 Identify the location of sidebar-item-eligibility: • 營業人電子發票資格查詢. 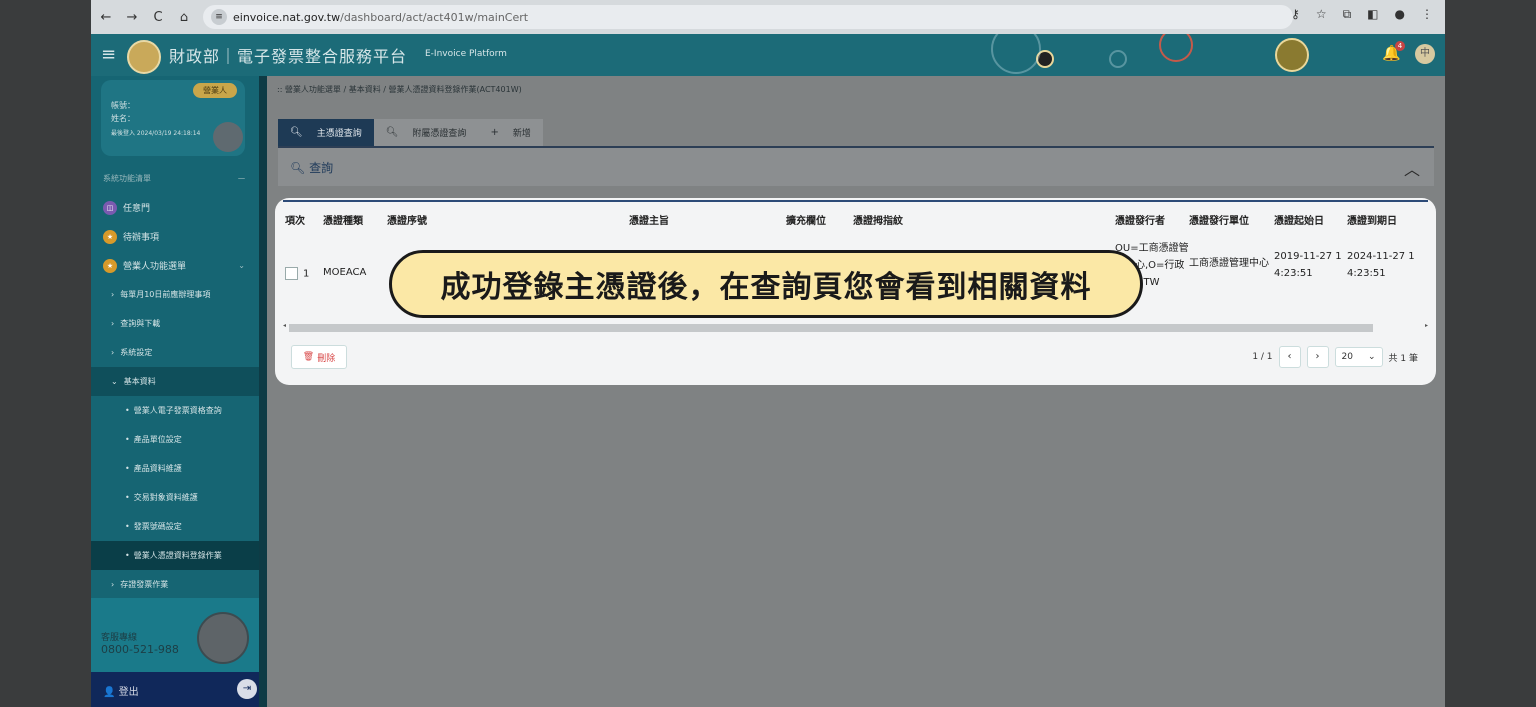
(175, 410).